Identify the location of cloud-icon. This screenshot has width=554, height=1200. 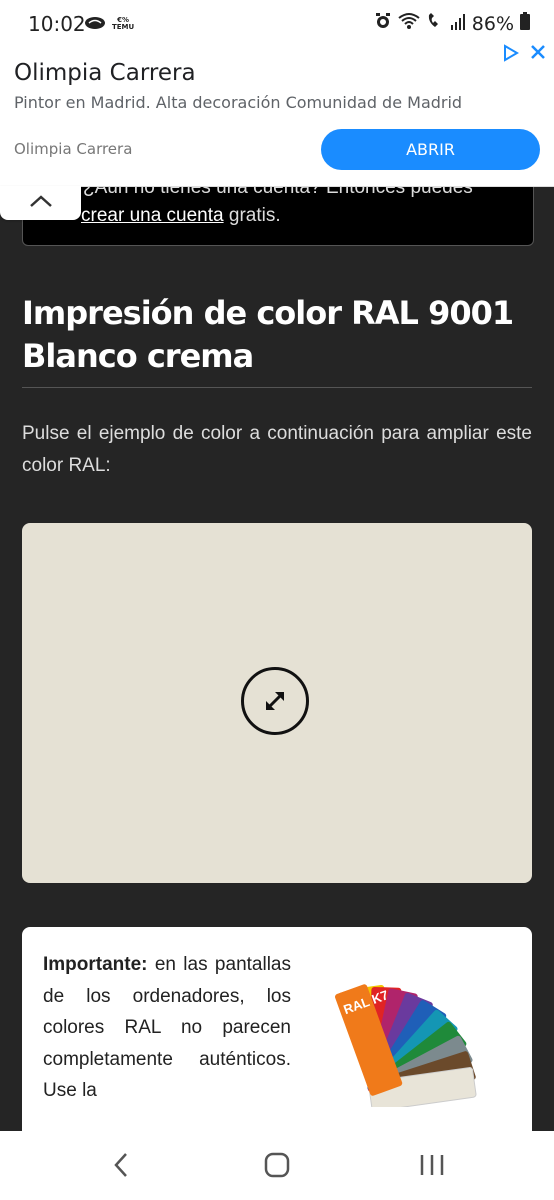
(95, 24).